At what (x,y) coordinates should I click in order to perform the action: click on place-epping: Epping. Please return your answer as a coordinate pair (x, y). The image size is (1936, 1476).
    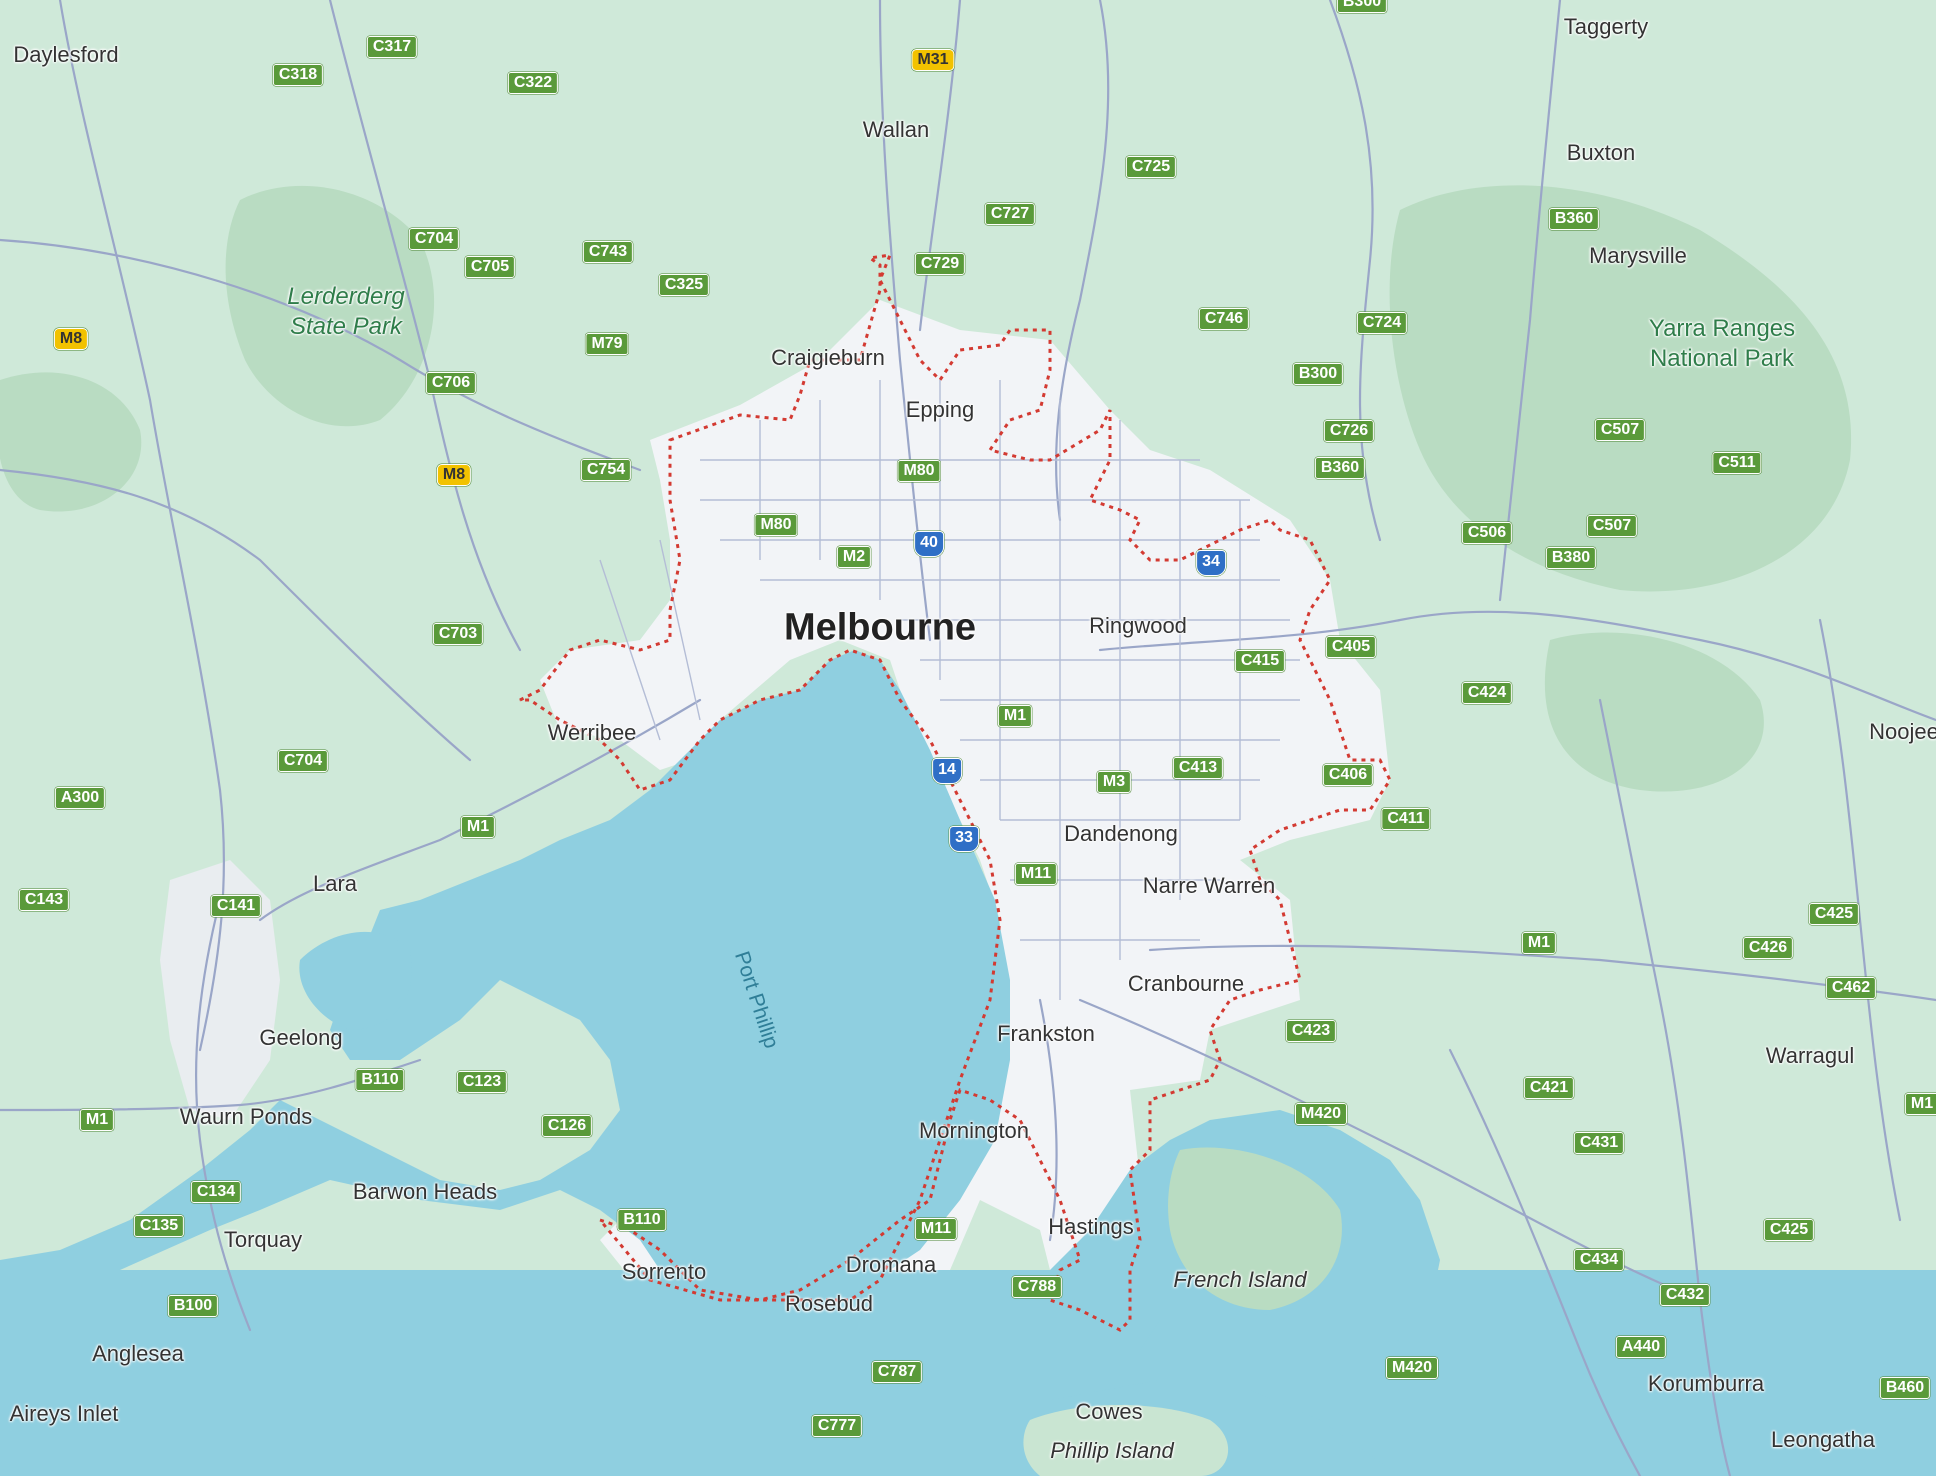
    Looking at the image, I should click on (940, 410).